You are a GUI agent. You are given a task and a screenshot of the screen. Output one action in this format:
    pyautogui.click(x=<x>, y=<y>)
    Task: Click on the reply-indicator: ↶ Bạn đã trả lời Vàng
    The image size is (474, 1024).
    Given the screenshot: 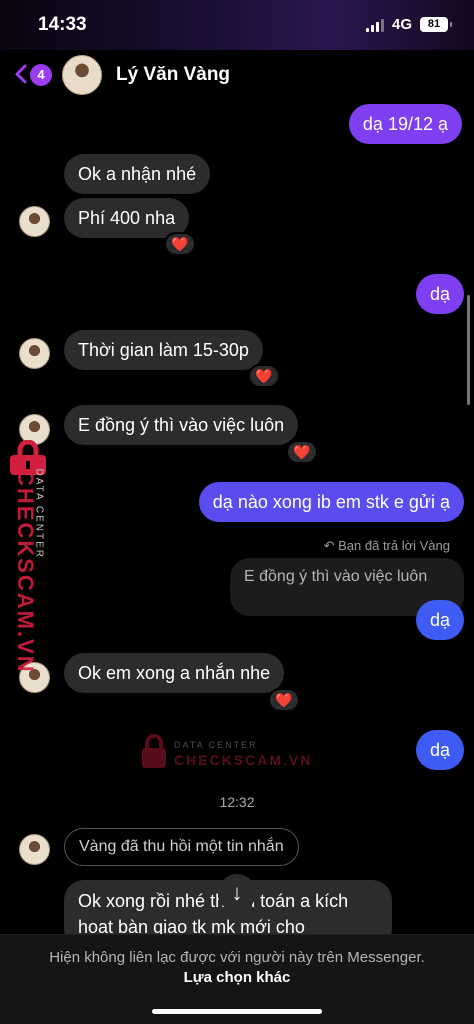 What is the action you would take?
    pyautogui.click(x=387, y=546)
    